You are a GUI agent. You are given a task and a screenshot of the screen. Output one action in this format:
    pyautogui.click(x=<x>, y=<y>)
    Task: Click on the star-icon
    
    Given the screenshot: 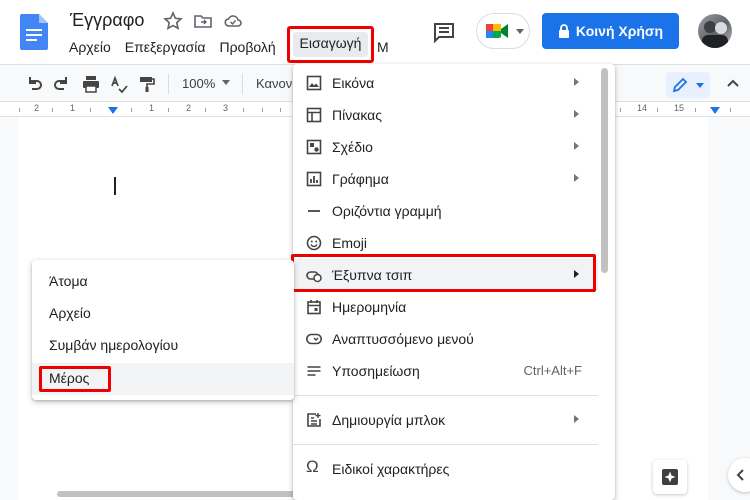 What is the action you would take?
    pyautogui.click(x=173, y=21)
    